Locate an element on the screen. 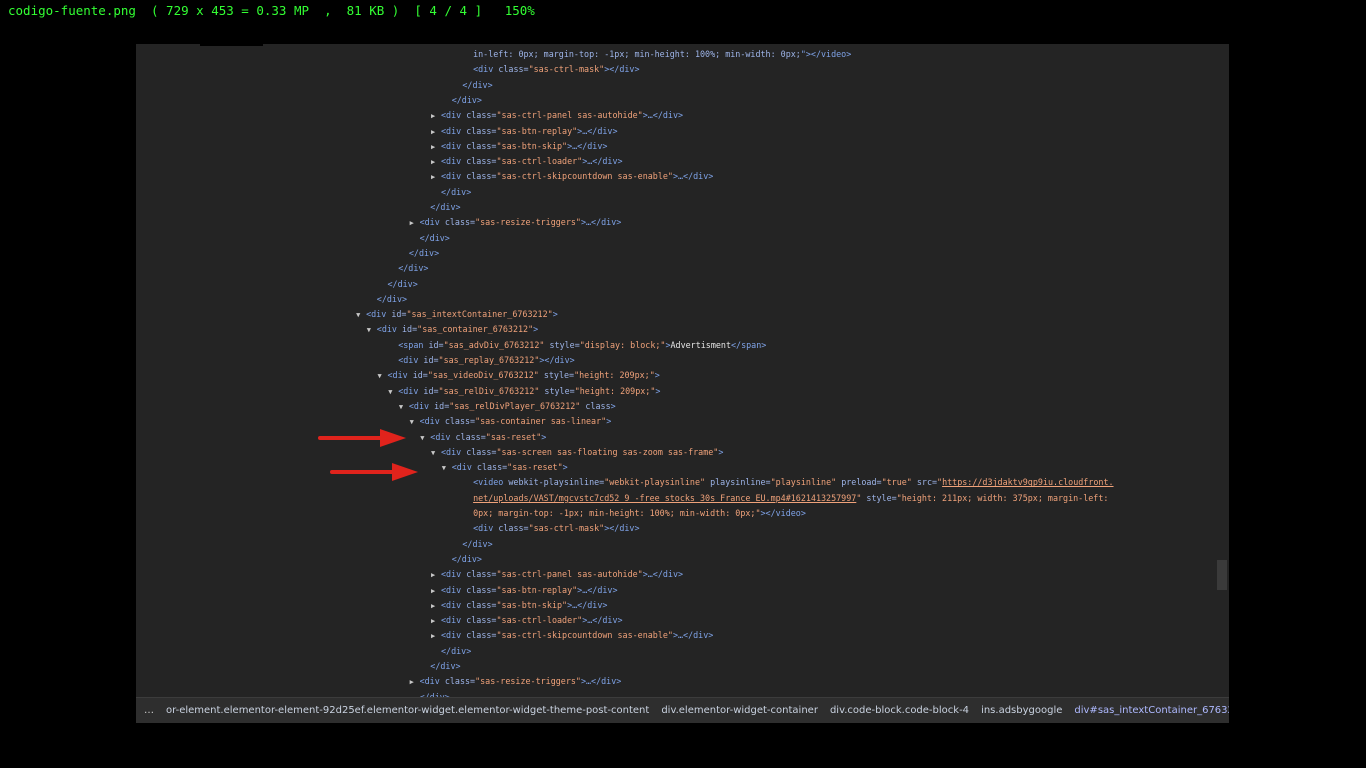 This screenshot has height=768, width=1366. code-token-tag: </div> is located at coordinates (445, 207).